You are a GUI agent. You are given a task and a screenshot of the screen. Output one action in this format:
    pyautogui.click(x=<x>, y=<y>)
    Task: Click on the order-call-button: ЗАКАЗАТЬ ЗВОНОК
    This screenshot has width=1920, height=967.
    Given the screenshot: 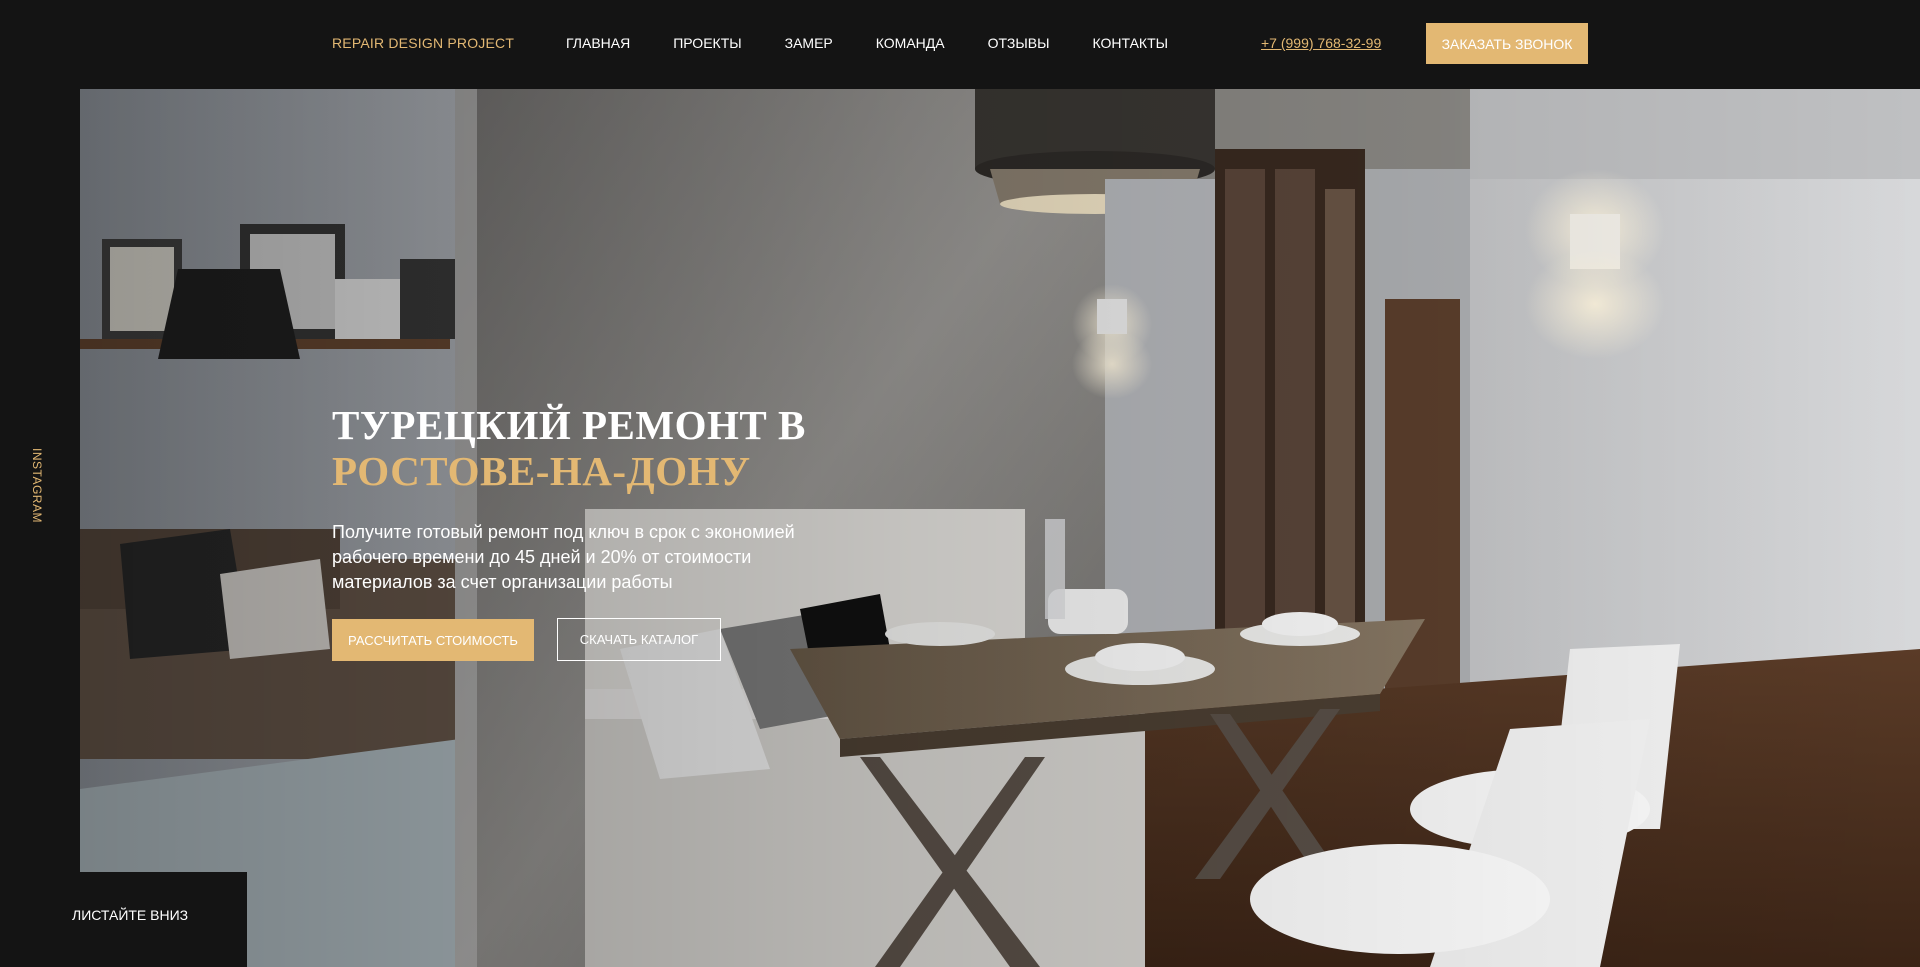 What is the action you would take?
    pyautogui.click(x=1507, y=43)
    